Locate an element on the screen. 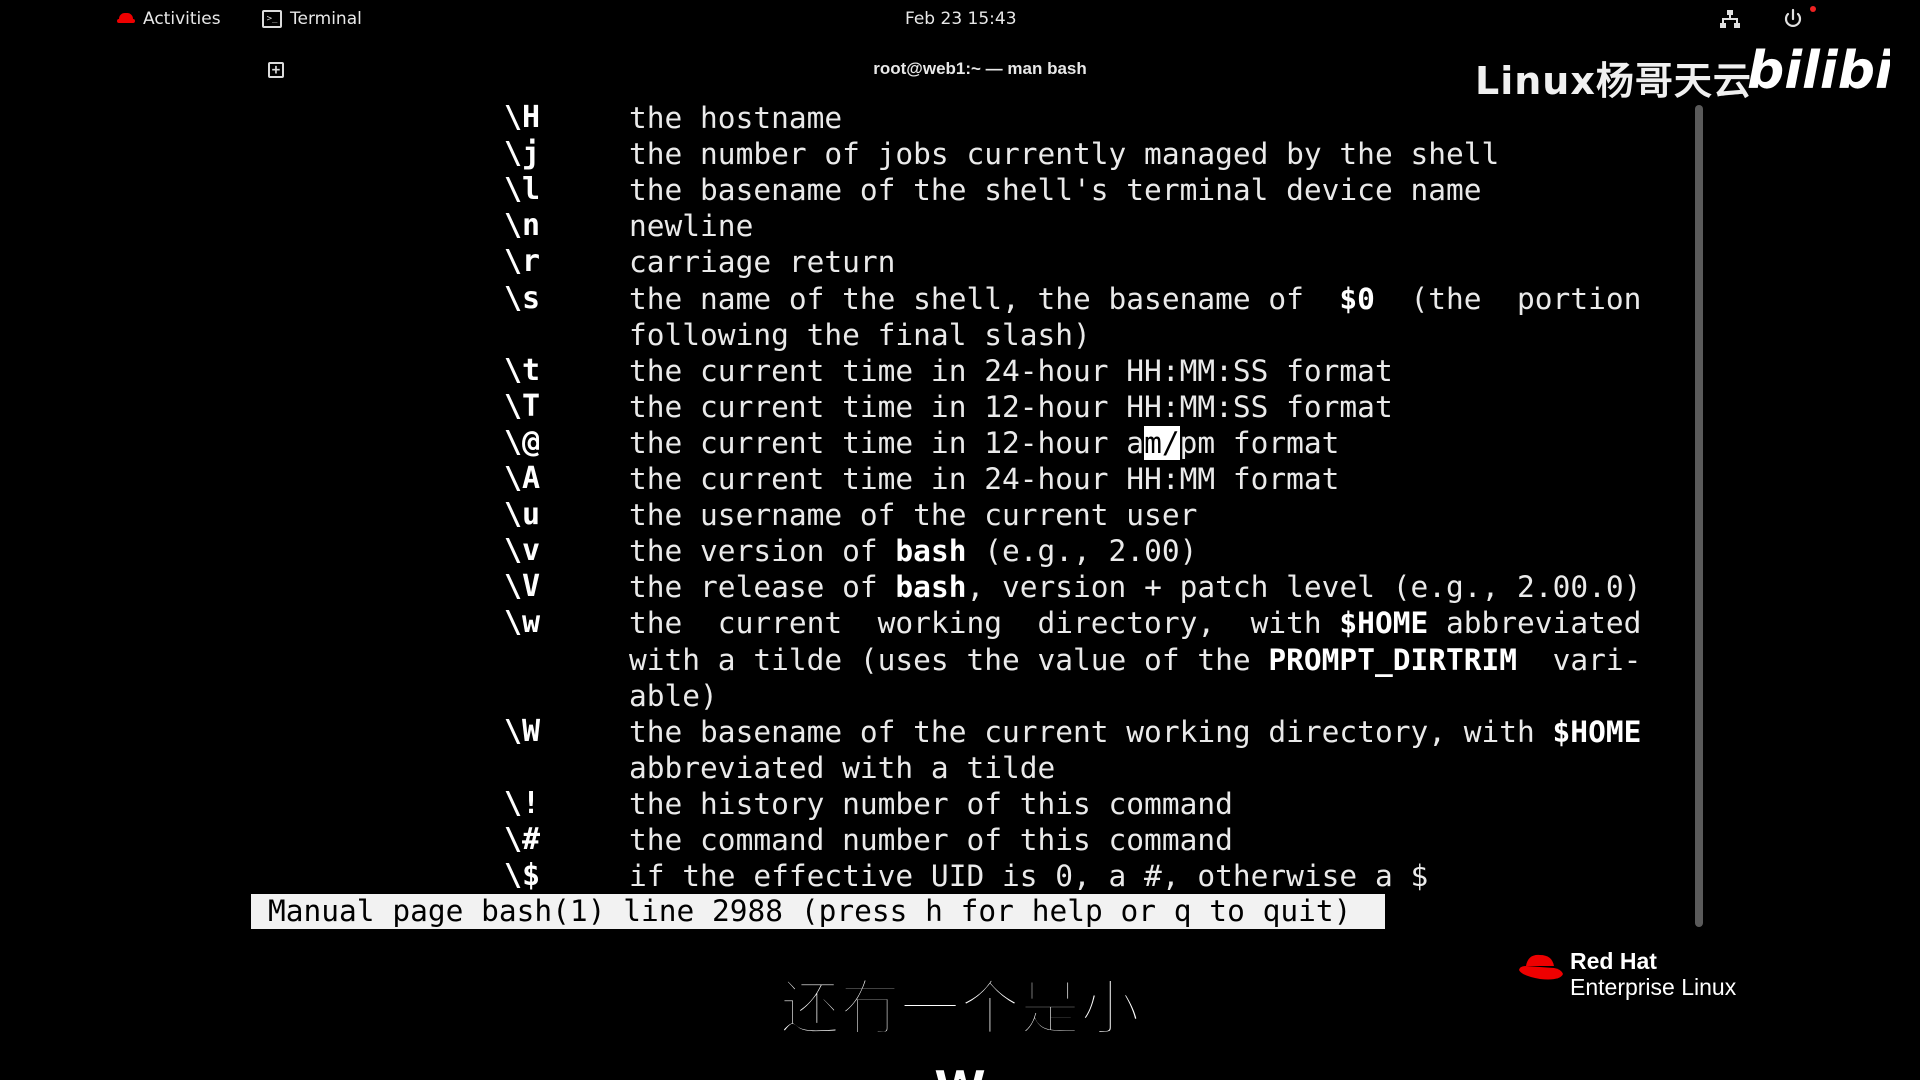 Image resolution: width=1920 pixels, height=1080 pixels. terminal-scrollbar is located at coordinates (1699, 516).